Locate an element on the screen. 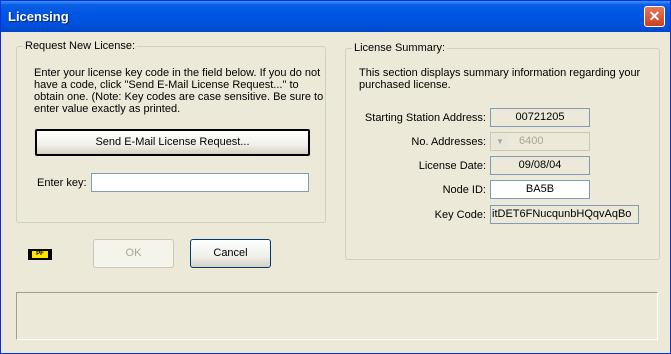  close-icon: ✕ is located at coordinates (654, 16).